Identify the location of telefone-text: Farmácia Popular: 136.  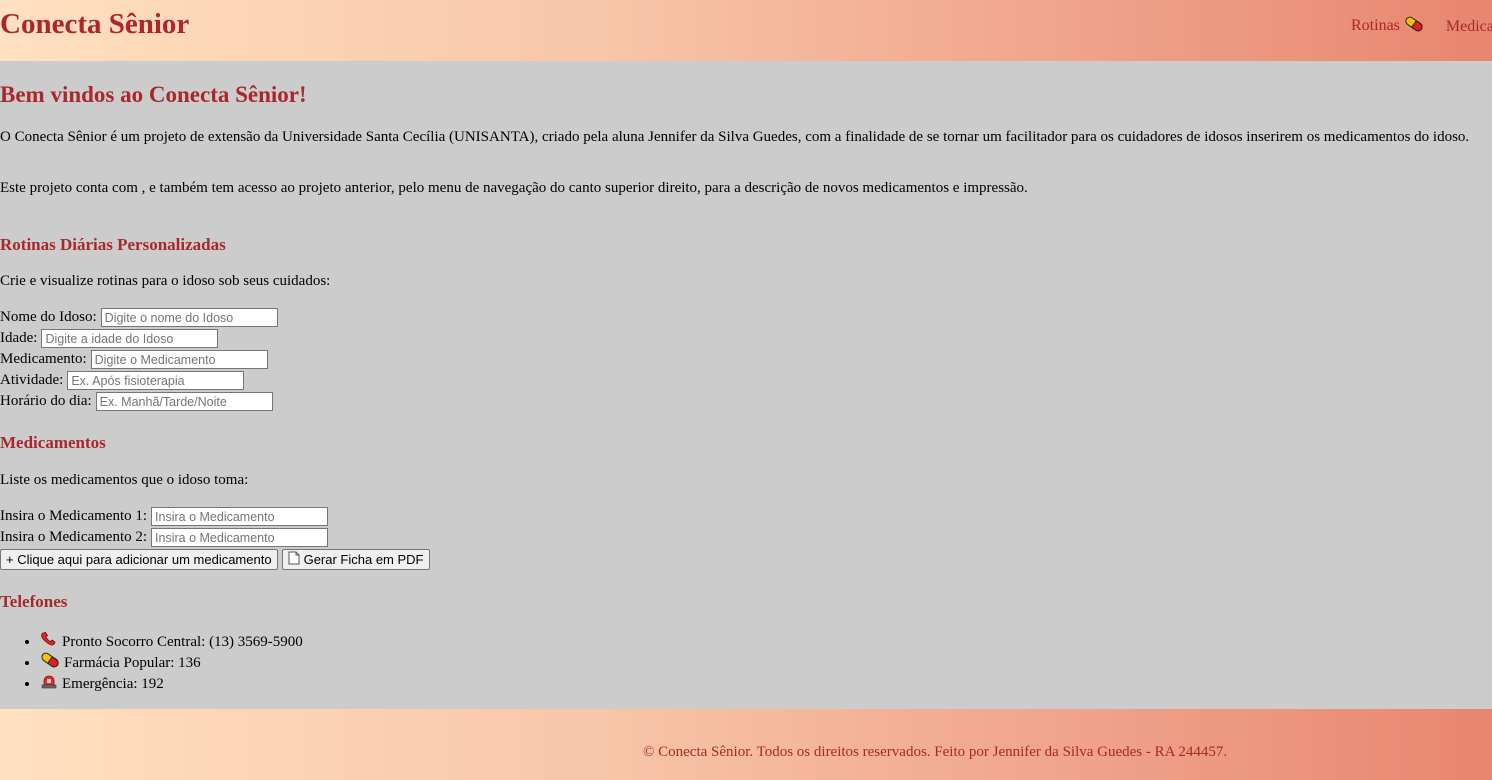
(132, 662).